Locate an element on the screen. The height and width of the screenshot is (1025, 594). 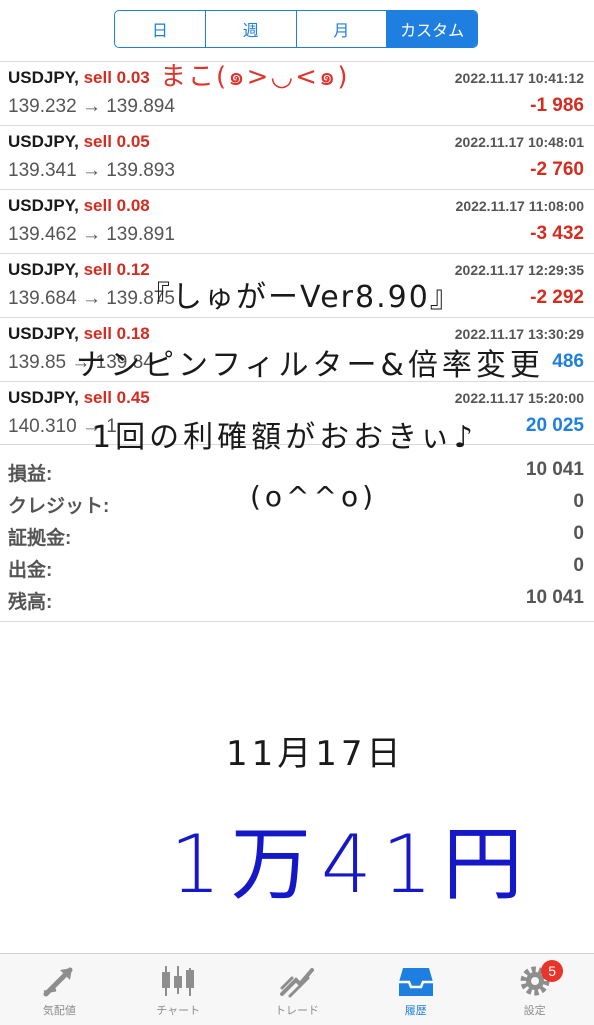
tab-label: 設定 is located at coordinates (534, 1011).